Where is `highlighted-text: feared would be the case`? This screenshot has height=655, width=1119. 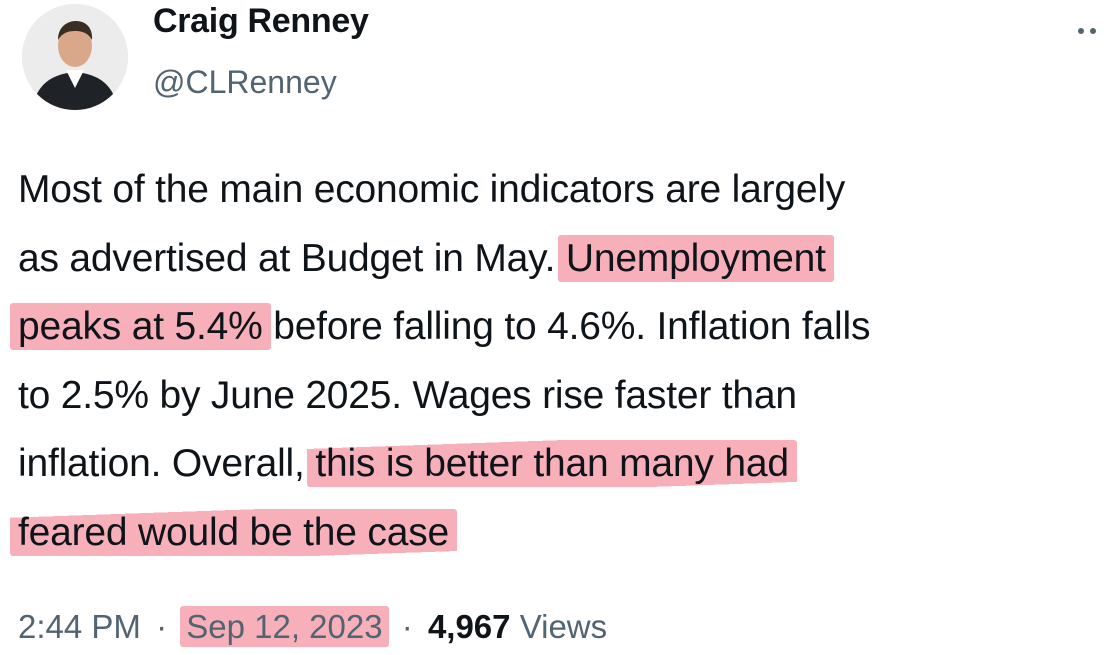
highlighted-text: feared would be the case is located at coordinates (233, 532).